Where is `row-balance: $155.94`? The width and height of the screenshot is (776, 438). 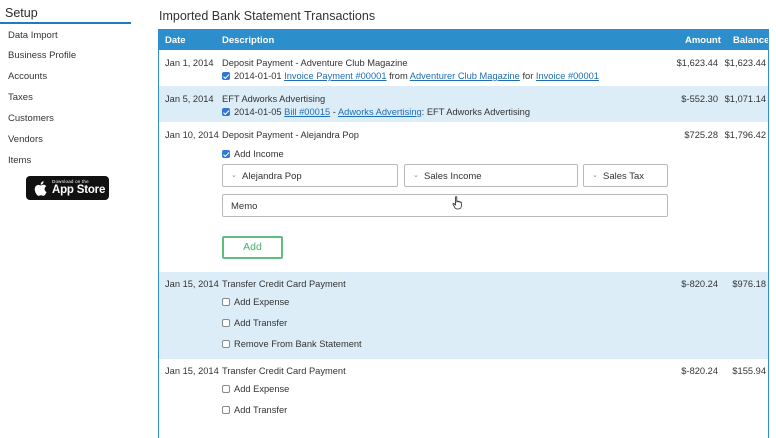 row-balance: $155.94 is located at coordinates (749, 371).